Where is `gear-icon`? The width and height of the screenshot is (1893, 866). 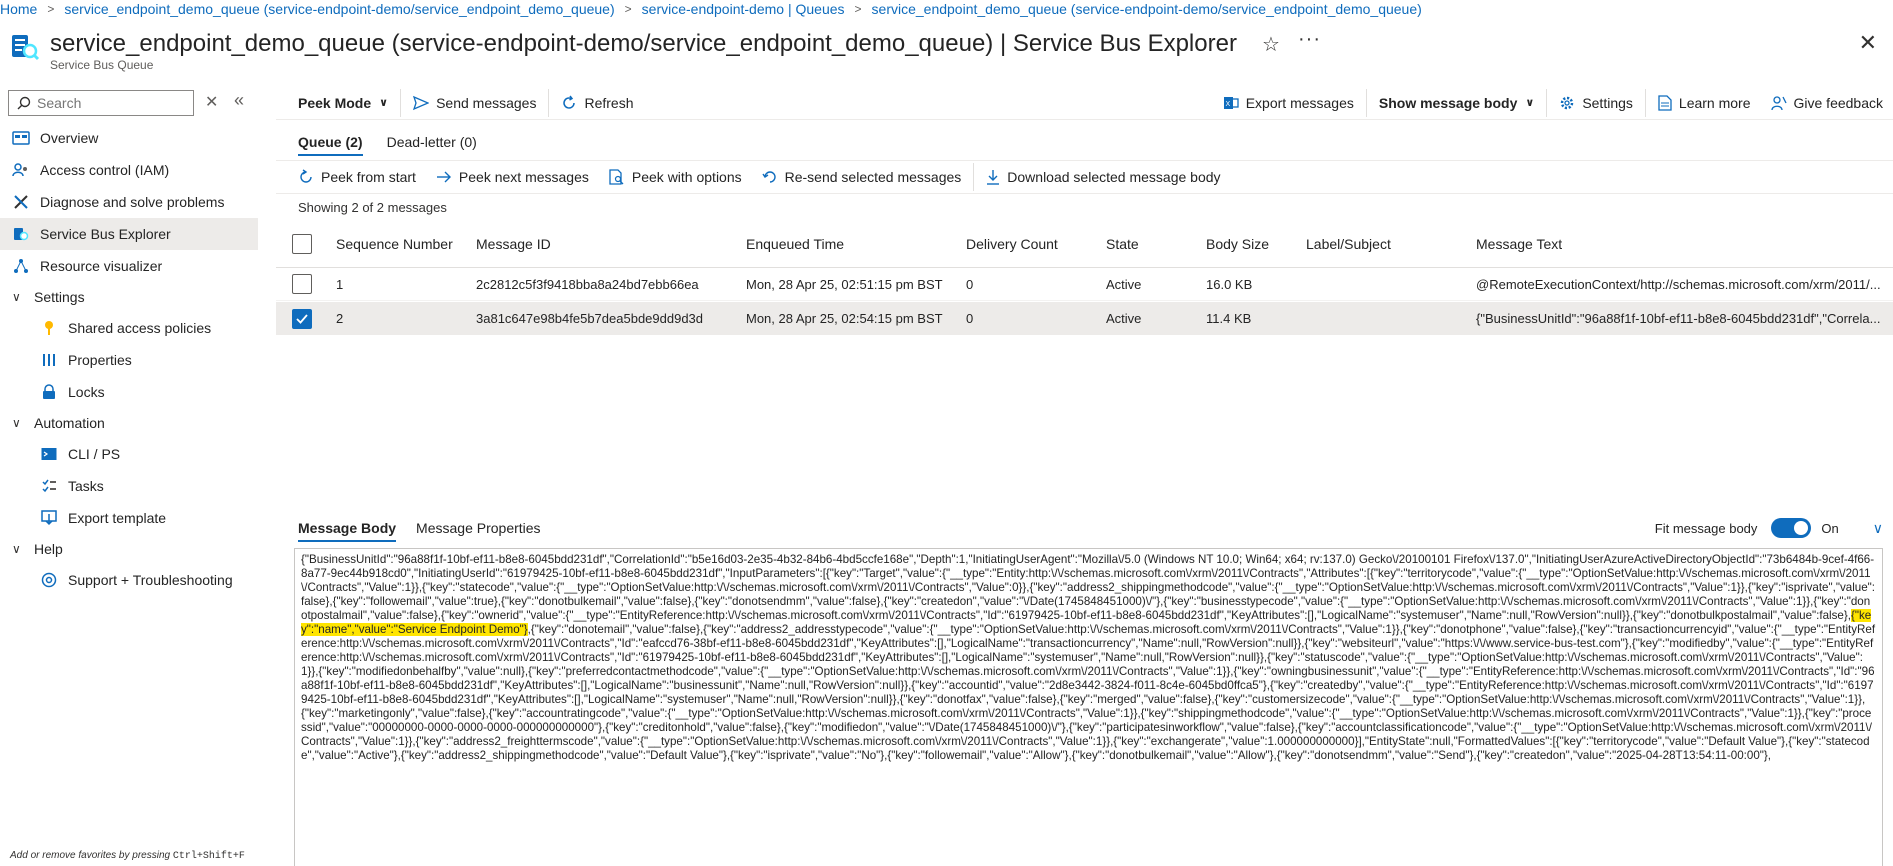 gear-icon is located at coordinates (1567, 102).